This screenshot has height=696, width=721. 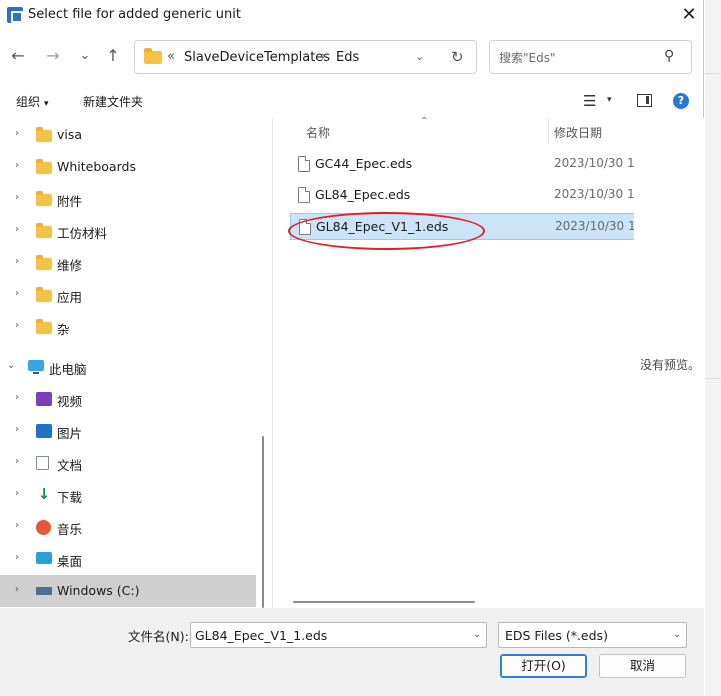 I want to click on background-divider, so click(x=713, y=378).